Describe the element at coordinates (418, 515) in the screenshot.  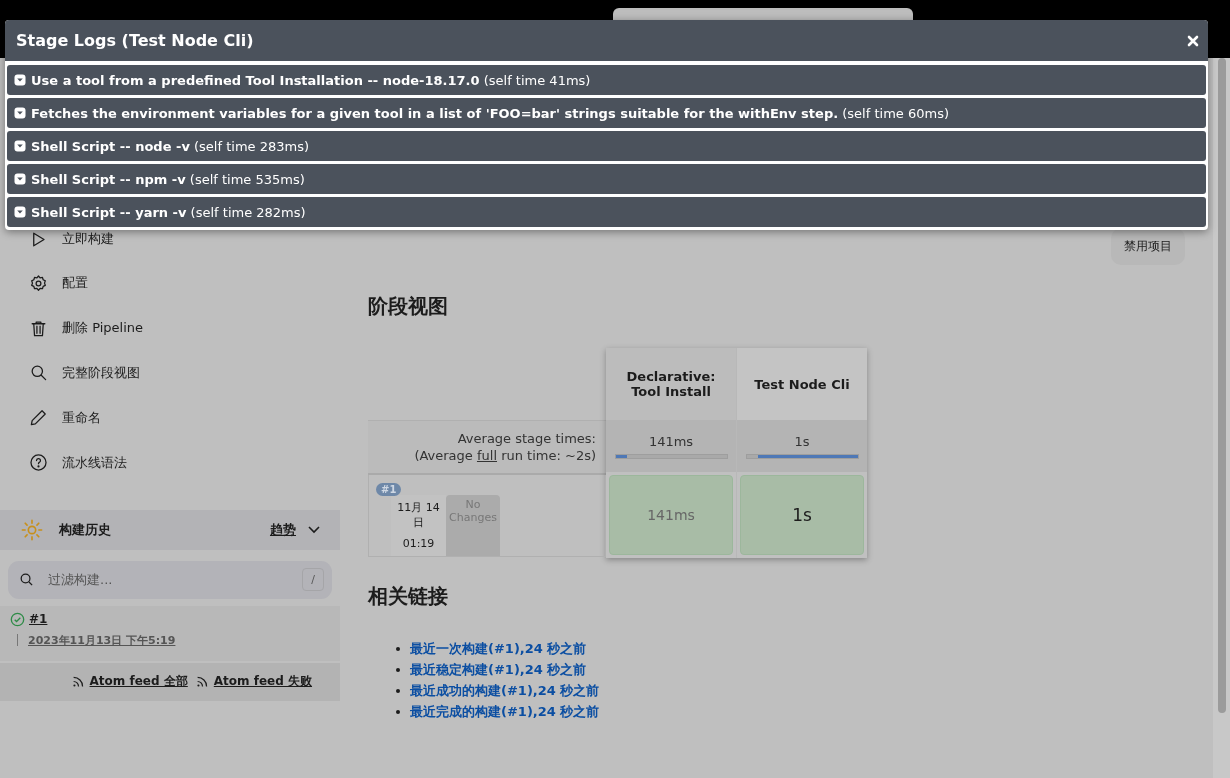
I see `run-date: 11月 14 日` at that location.